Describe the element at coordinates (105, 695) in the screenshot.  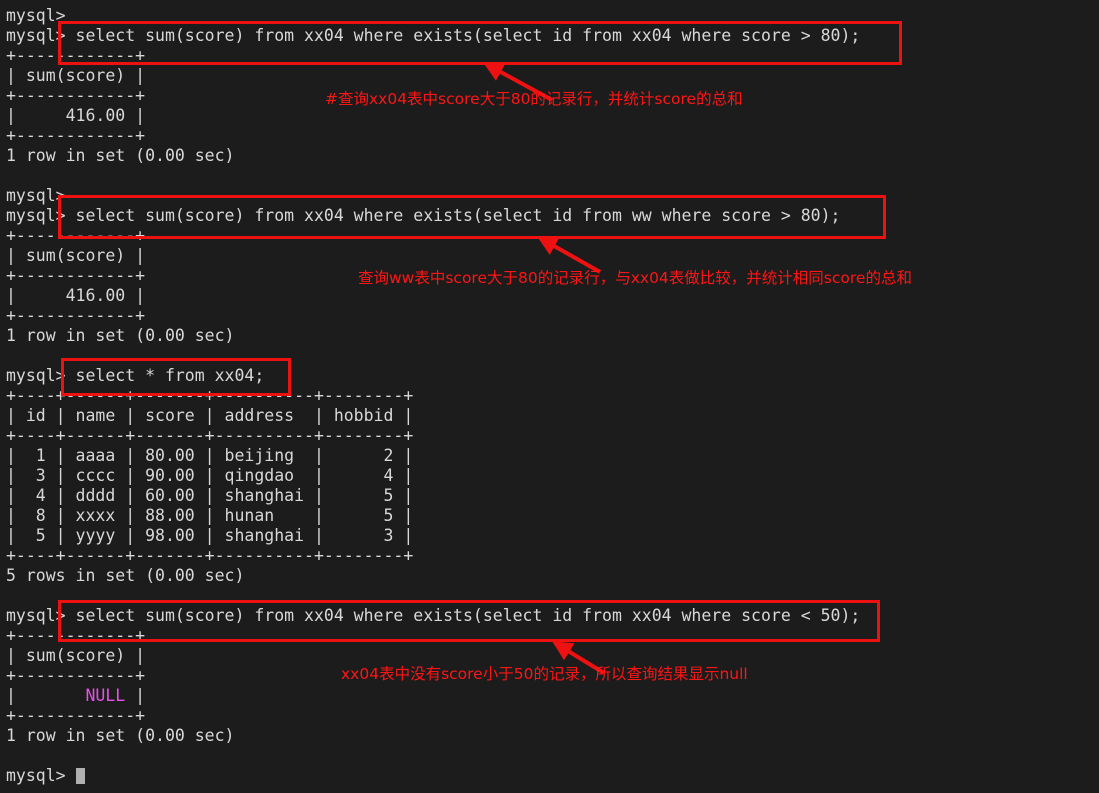
I see `null-value: NULL` at that location.